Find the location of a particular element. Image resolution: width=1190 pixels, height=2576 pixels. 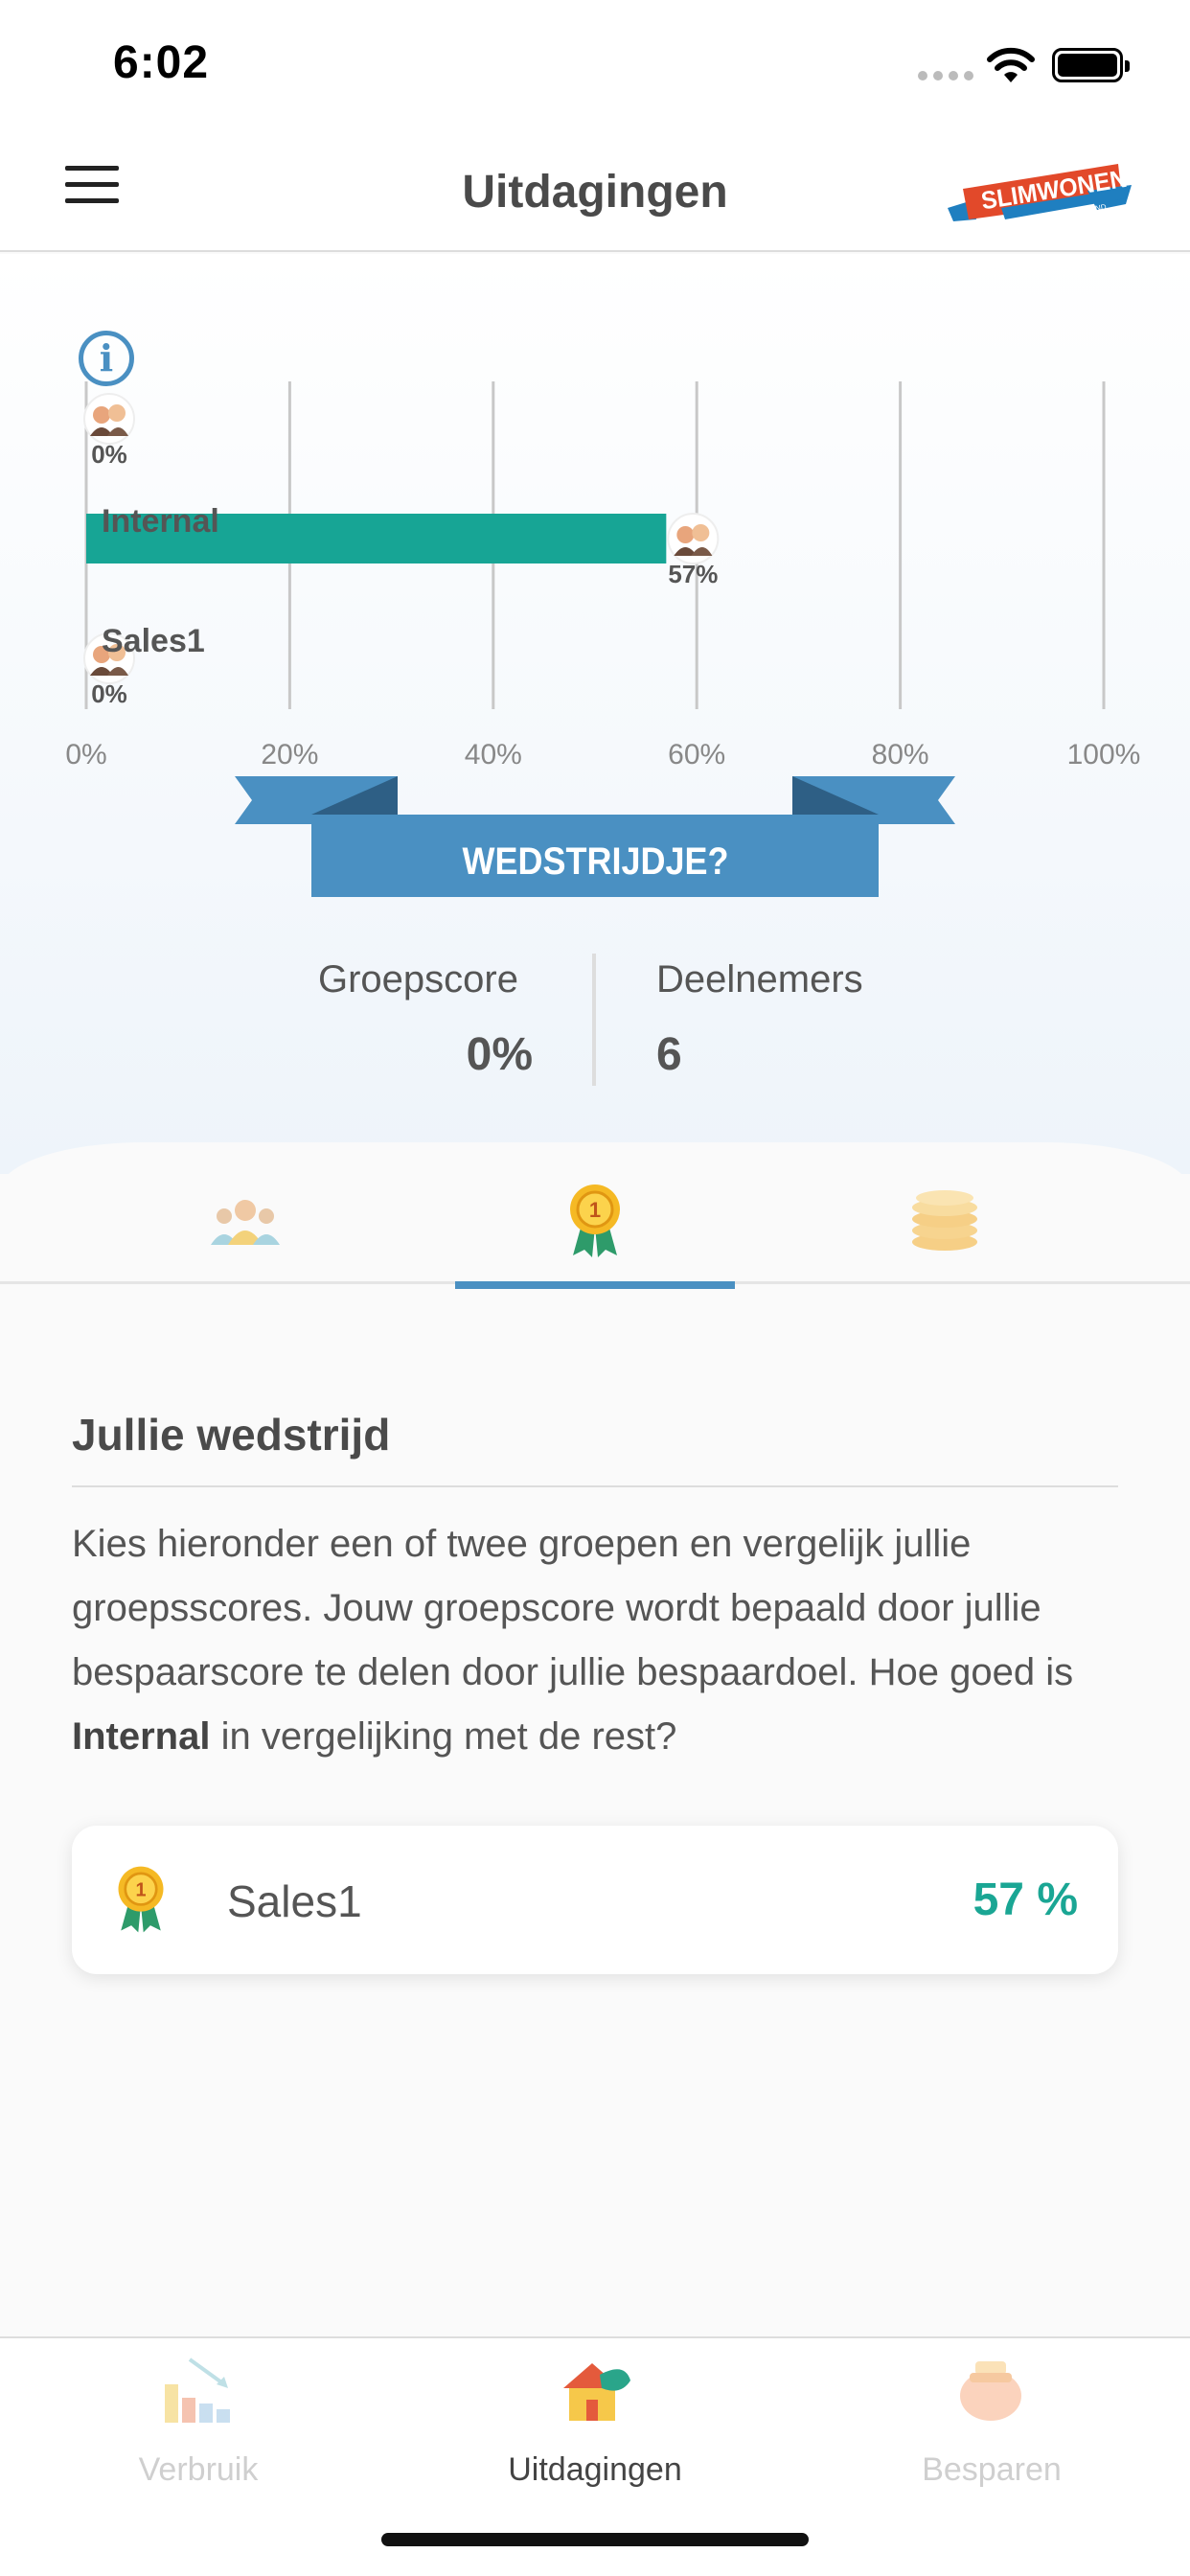

nav-bar: Uitdagingen SLIMWONEN NEDERLAND is located at coordinates (595, 190).